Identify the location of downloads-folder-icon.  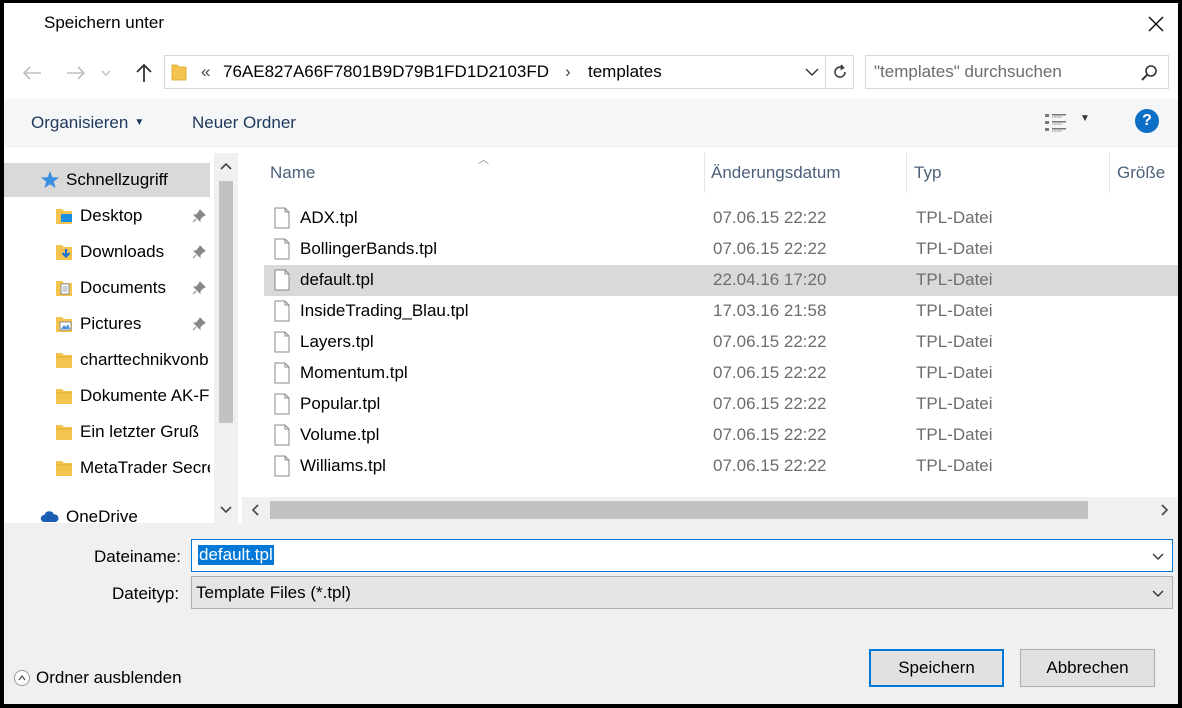
(64, 252).